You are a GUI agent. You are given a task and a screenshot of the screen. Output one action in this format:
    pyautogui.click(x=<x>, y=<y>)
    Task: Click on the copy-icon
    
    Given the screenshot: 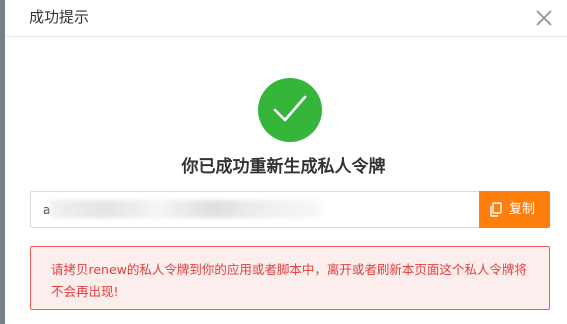 What is the action you would take?
    pyautogui.click(x=496, y=211)
    